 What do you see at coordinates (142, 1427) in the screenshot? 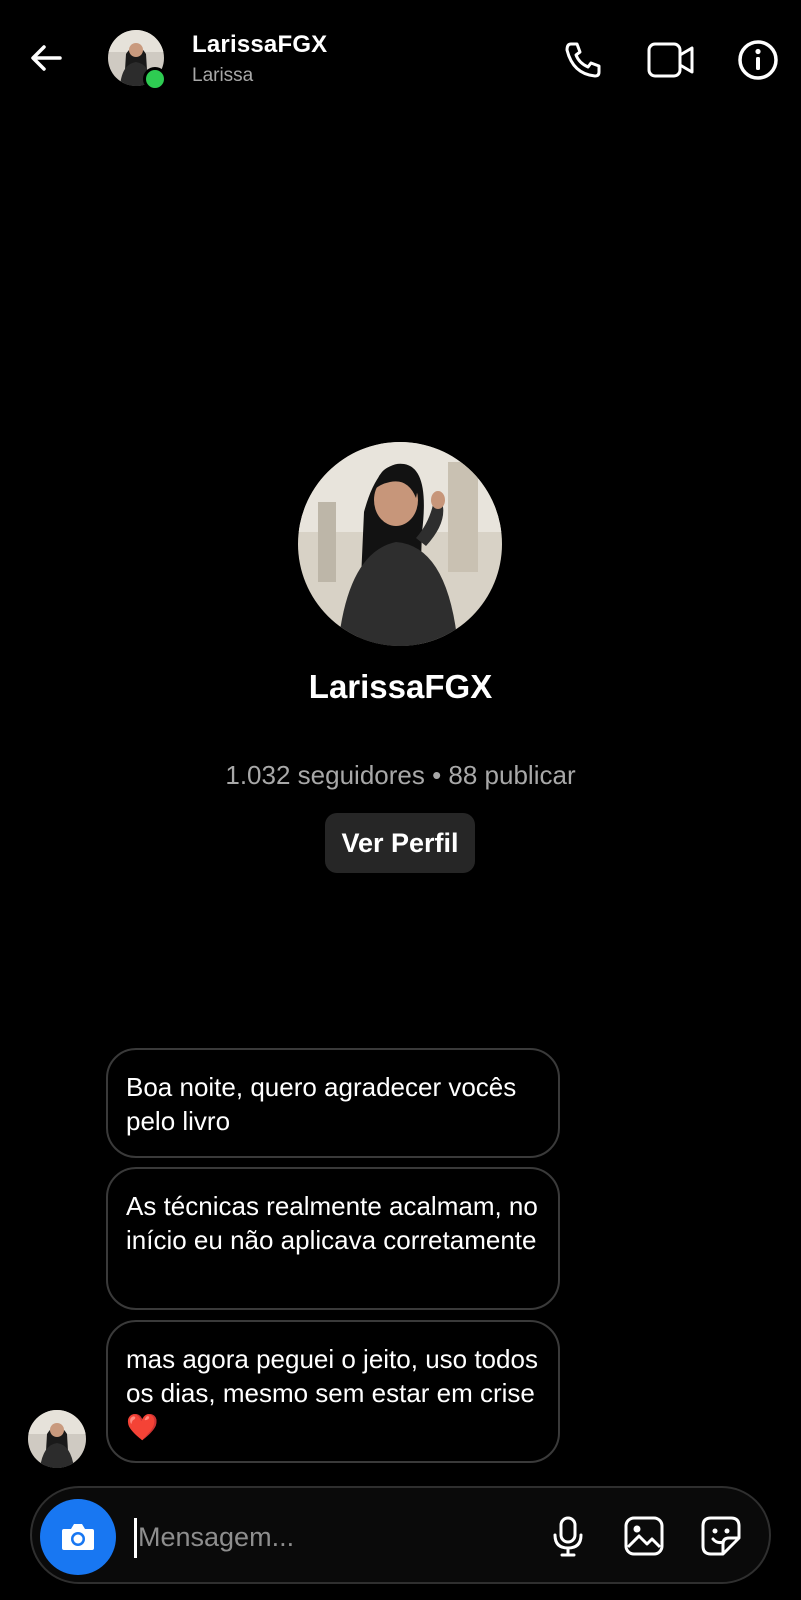
I see `heart-emoji: ❤️` at bounding box center [142, 1427].